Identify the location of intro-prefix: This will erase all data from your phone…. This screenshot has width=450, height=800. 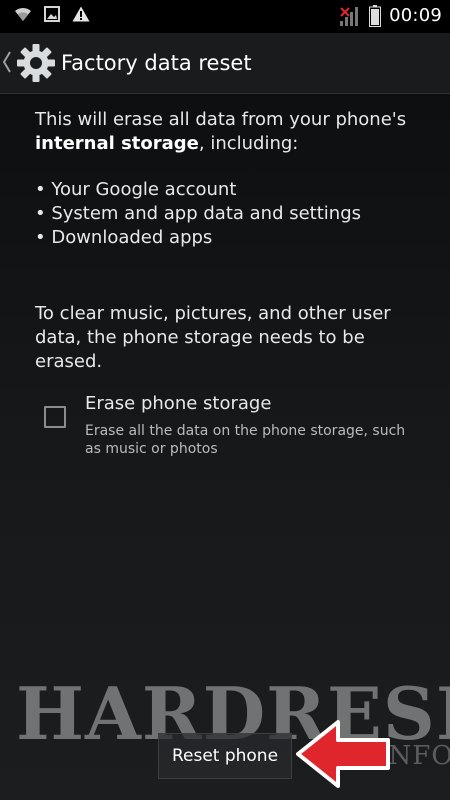
(221, 119).